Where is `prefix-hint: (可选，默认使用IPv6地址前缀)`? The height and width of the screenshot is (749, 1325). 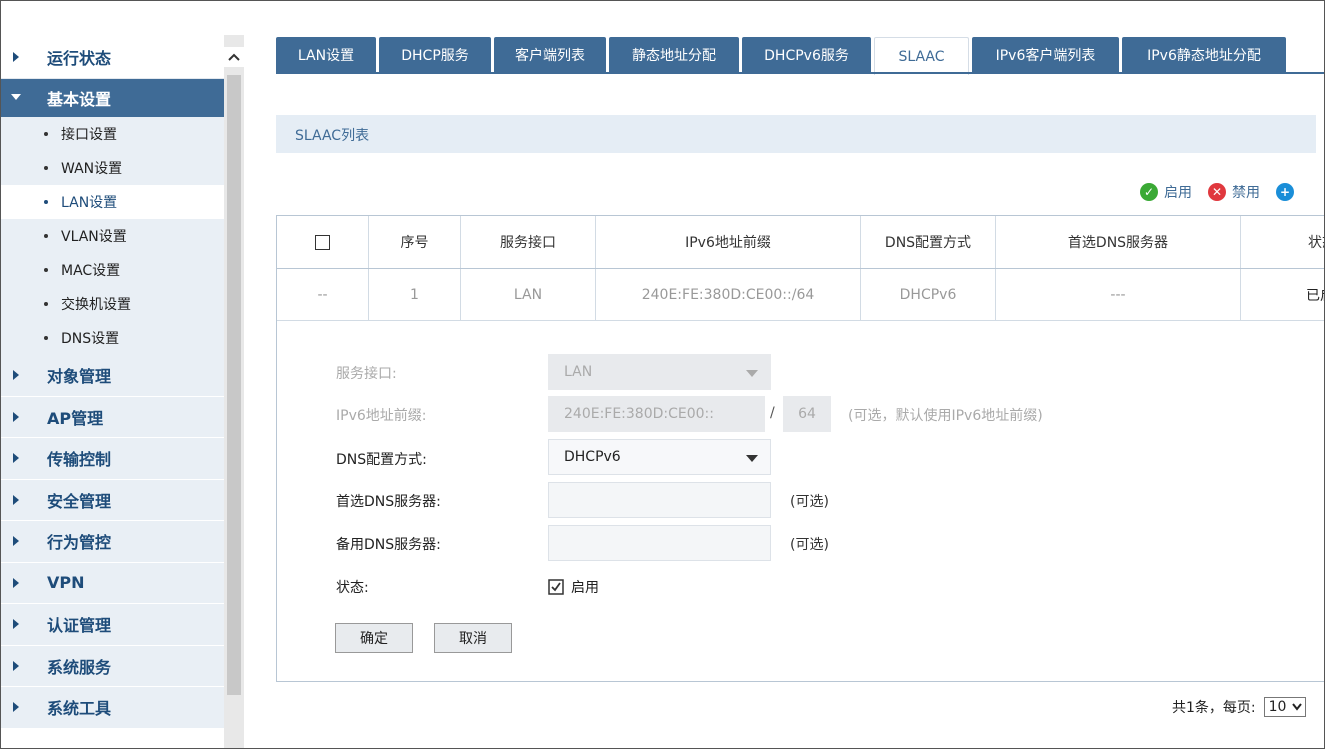
prefix-hint: (可选，默认使用IPv6地址前缀) is located at coordinates (945, 416).